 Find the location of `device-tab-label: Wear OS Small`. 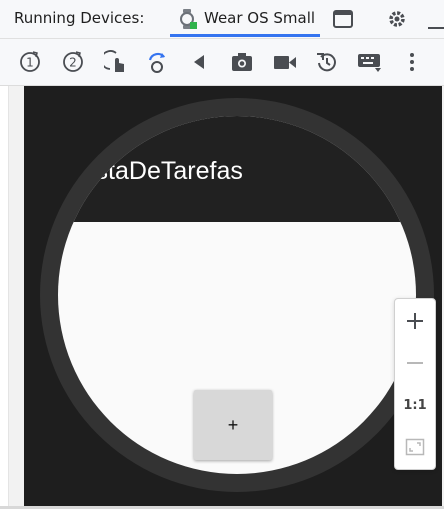

device-tab-label: Wear OS Small is located at coordinates (260, 18).